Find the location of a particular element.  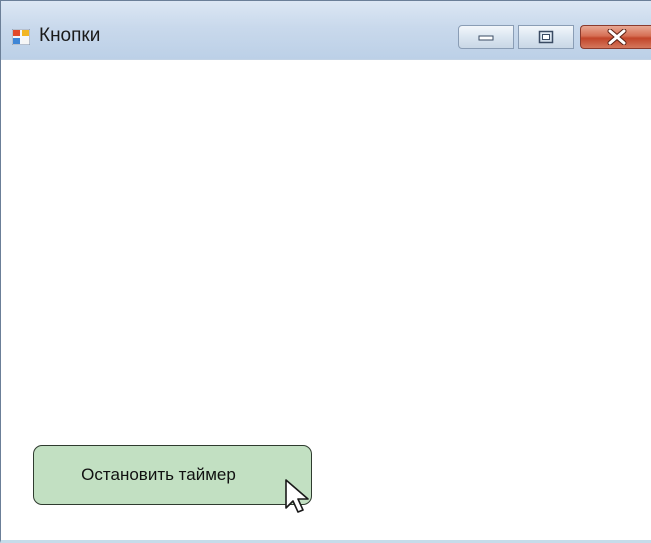

maximize-button is located at coordinates (546, 37).